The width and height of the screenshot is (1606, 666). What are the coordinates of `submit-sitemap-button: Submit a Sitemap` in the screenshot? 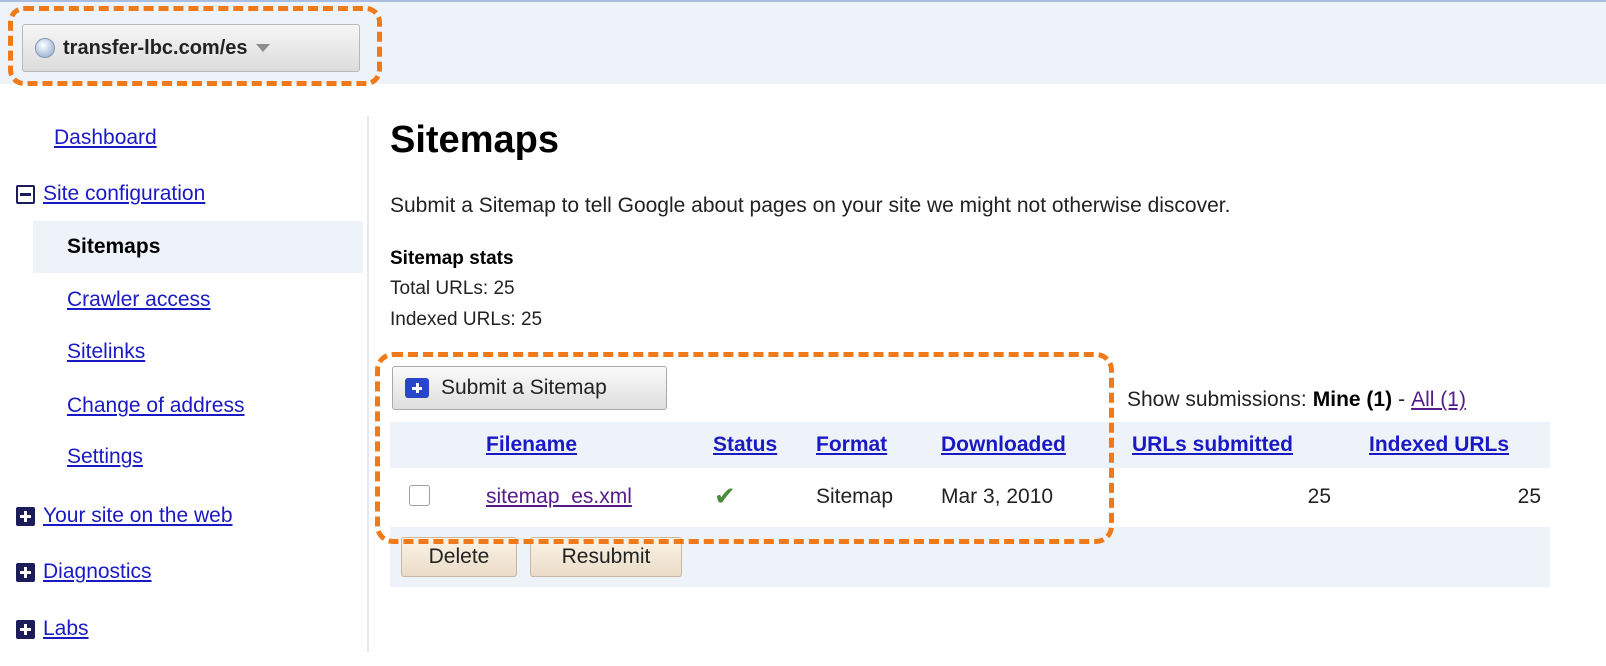 It's located at (529, 388).